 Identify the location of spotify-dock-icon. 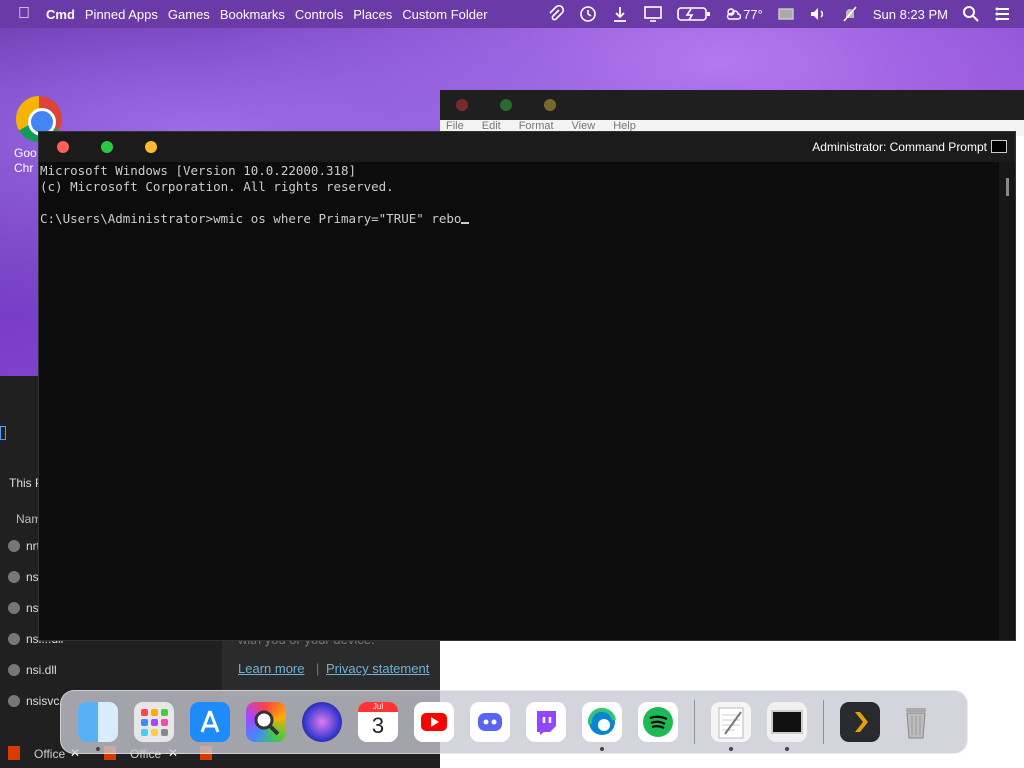
(658, 722).